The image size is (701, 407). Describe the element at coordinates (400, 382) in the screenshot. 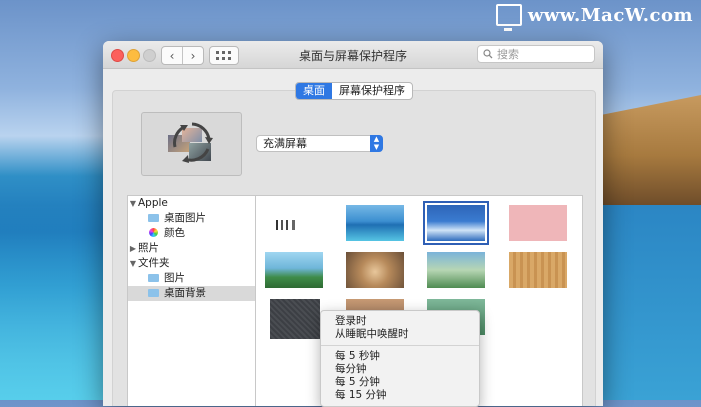

I see `menu-item-every-5-minutes: 每 5 分钟` at that location.